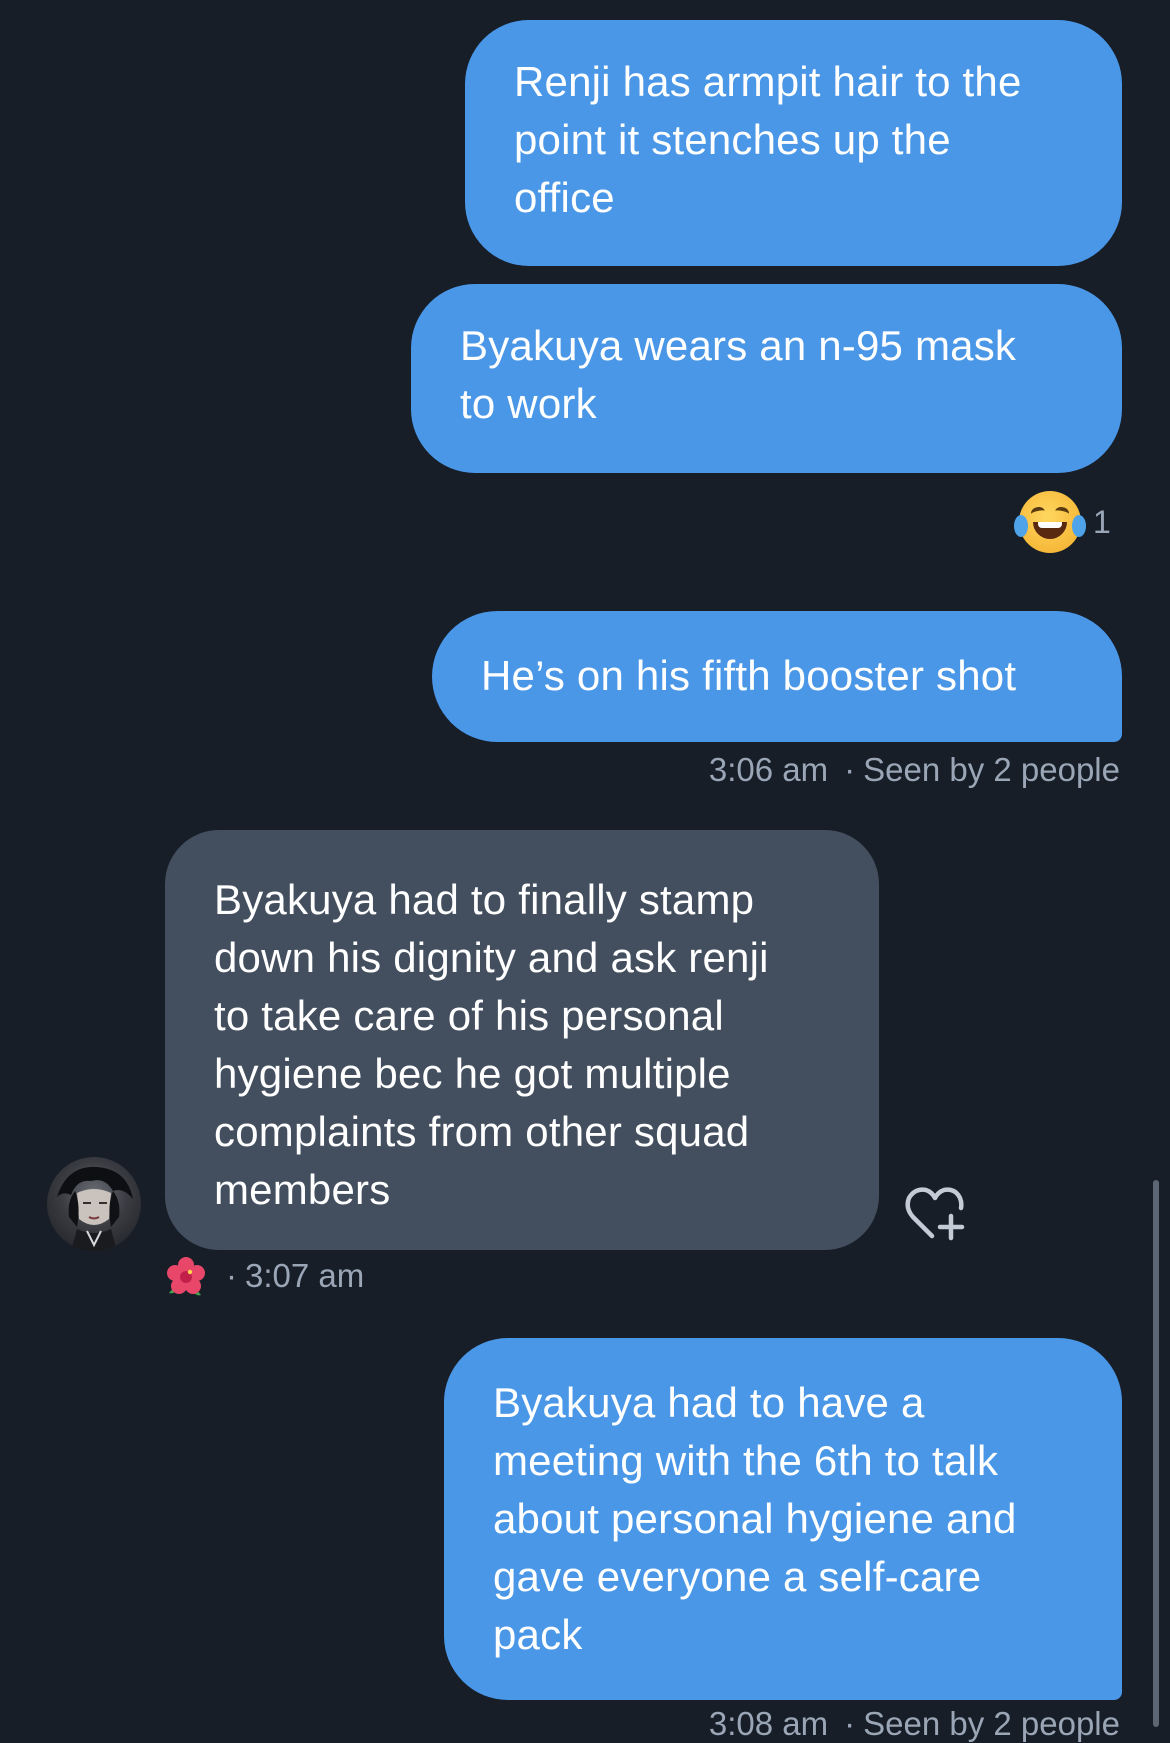 This screenshot has height=1743, width=1170. I want to click on avatar, so click(94, 1204).